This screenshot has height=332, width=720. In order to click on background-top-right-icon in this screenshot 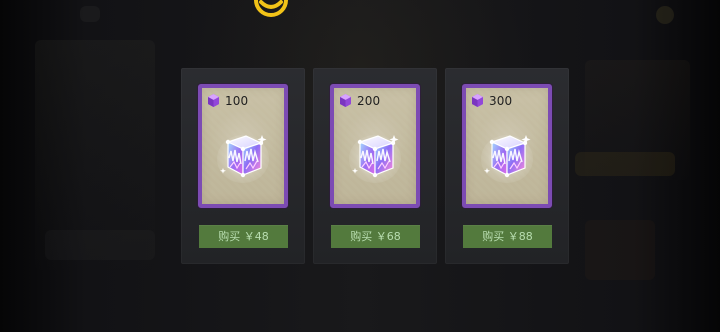, I will do `click(665, 15)`.